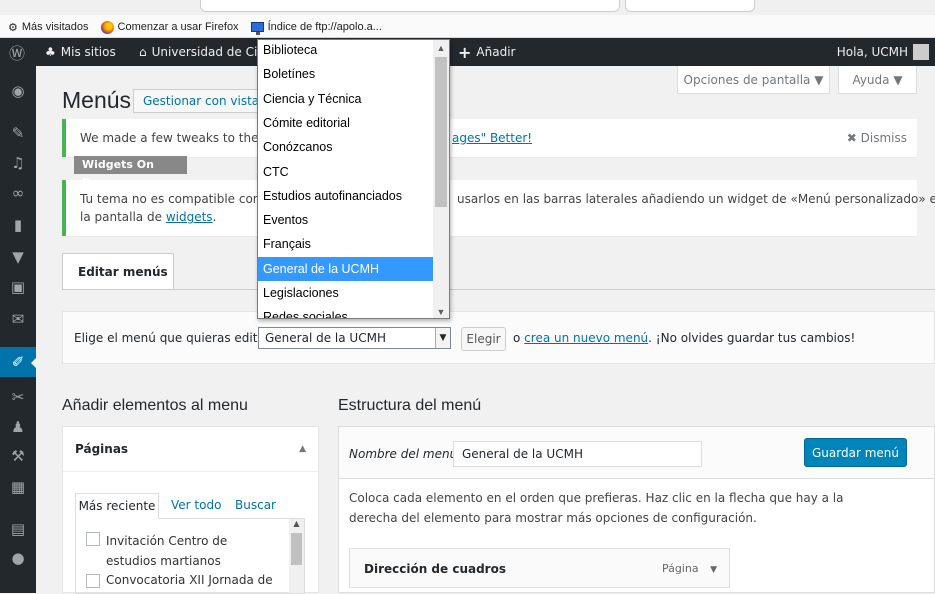 This screenshot has height=594, width=935. What do you see at coordinates (851, 138) in the screenshot?
I see `close-icon: ✖` at bounding box center [851, 138].